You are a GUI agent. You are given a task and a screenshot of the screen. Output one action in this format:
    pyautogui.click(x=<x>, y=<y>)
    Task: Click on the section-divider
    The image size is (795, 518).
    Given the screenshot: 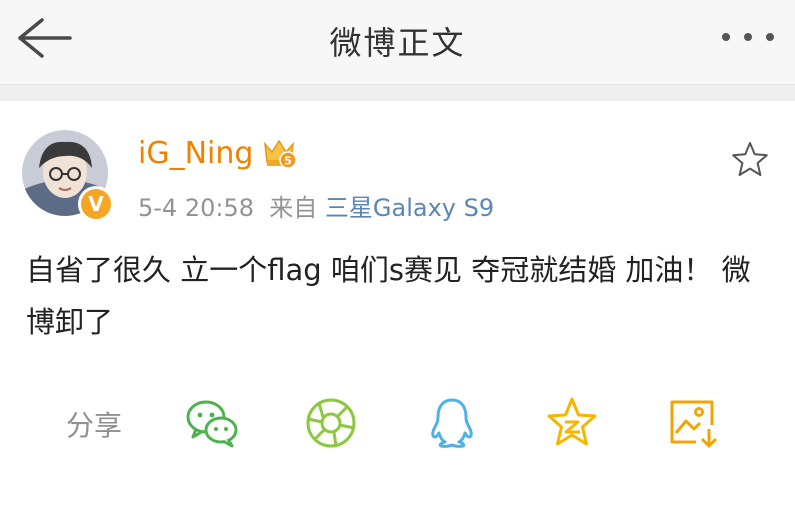 What is the action you would take?
    pyautogui.click(x=397, y=92)
    